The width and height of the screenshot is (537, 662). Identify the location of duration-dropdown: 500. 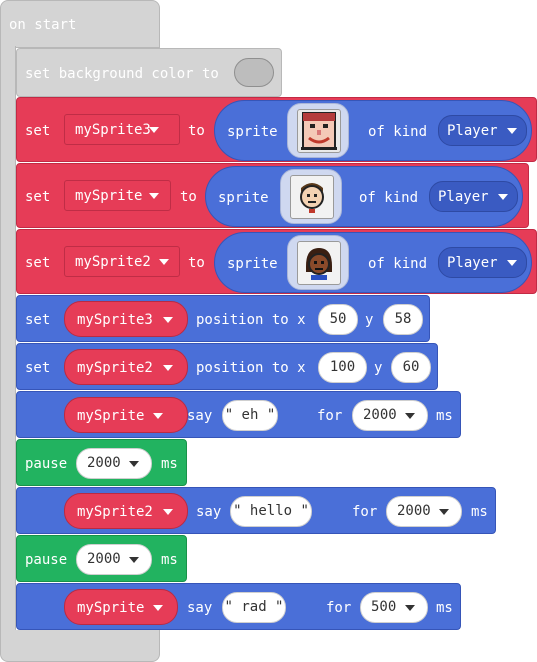
(394, 607).